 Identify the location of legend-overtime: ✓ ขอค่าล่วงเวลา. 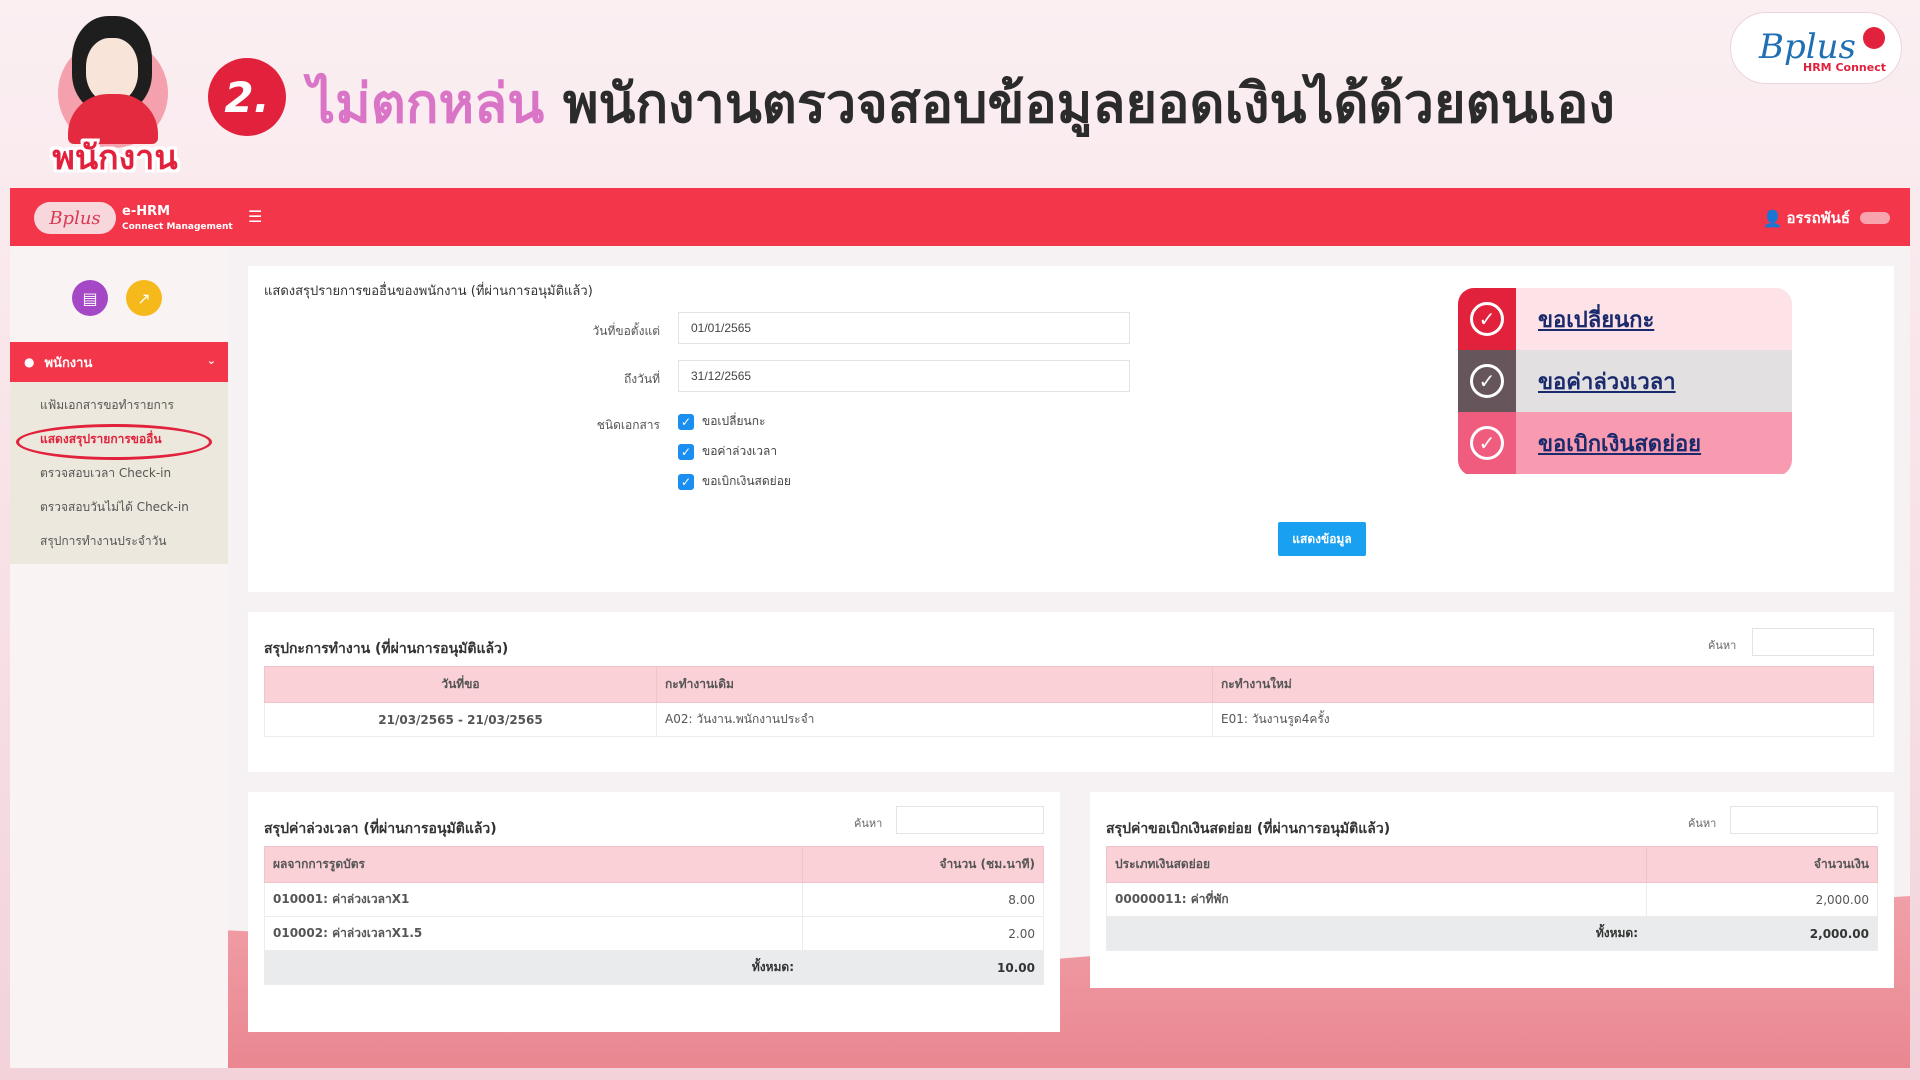
(1625, 381).